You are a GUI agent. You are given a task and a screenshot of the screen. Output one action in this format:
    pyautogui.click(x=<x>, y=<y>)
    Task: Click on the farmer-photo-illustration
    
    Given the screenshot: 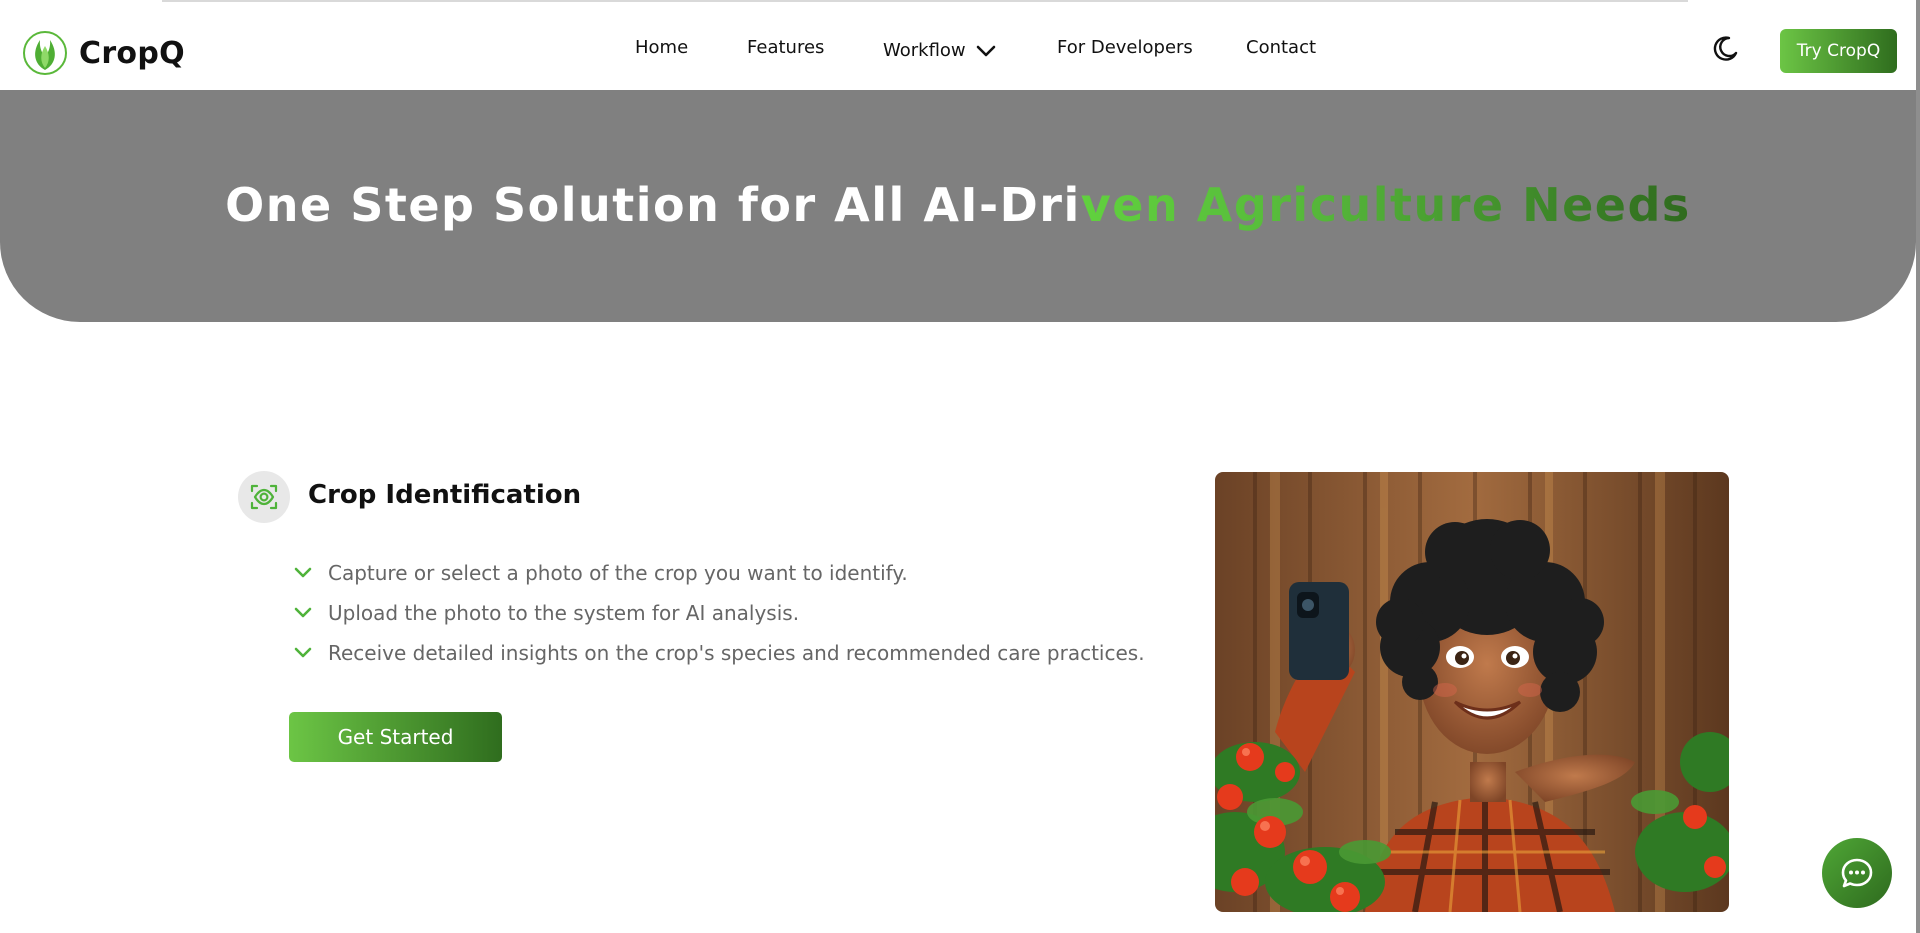 What is the action you would take?
    pyautogui.click(x=1472, y=692)
    